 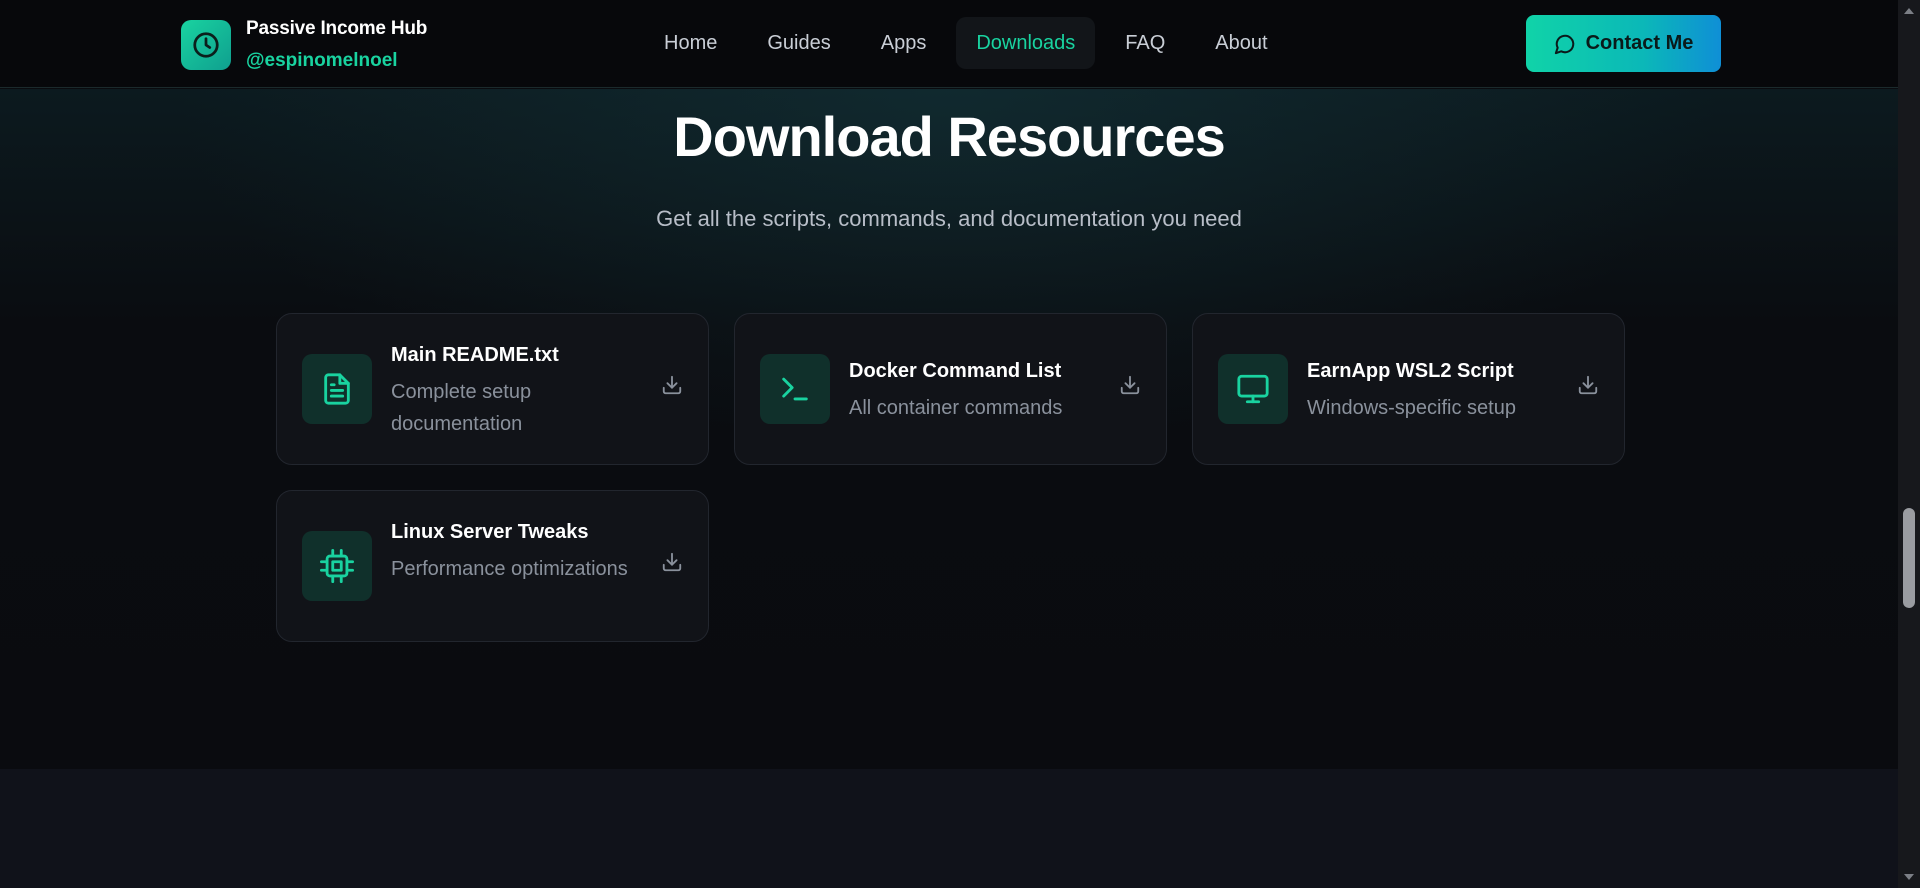 I want to click on nav-faq: FAQ, so click(x=1145, y=43).